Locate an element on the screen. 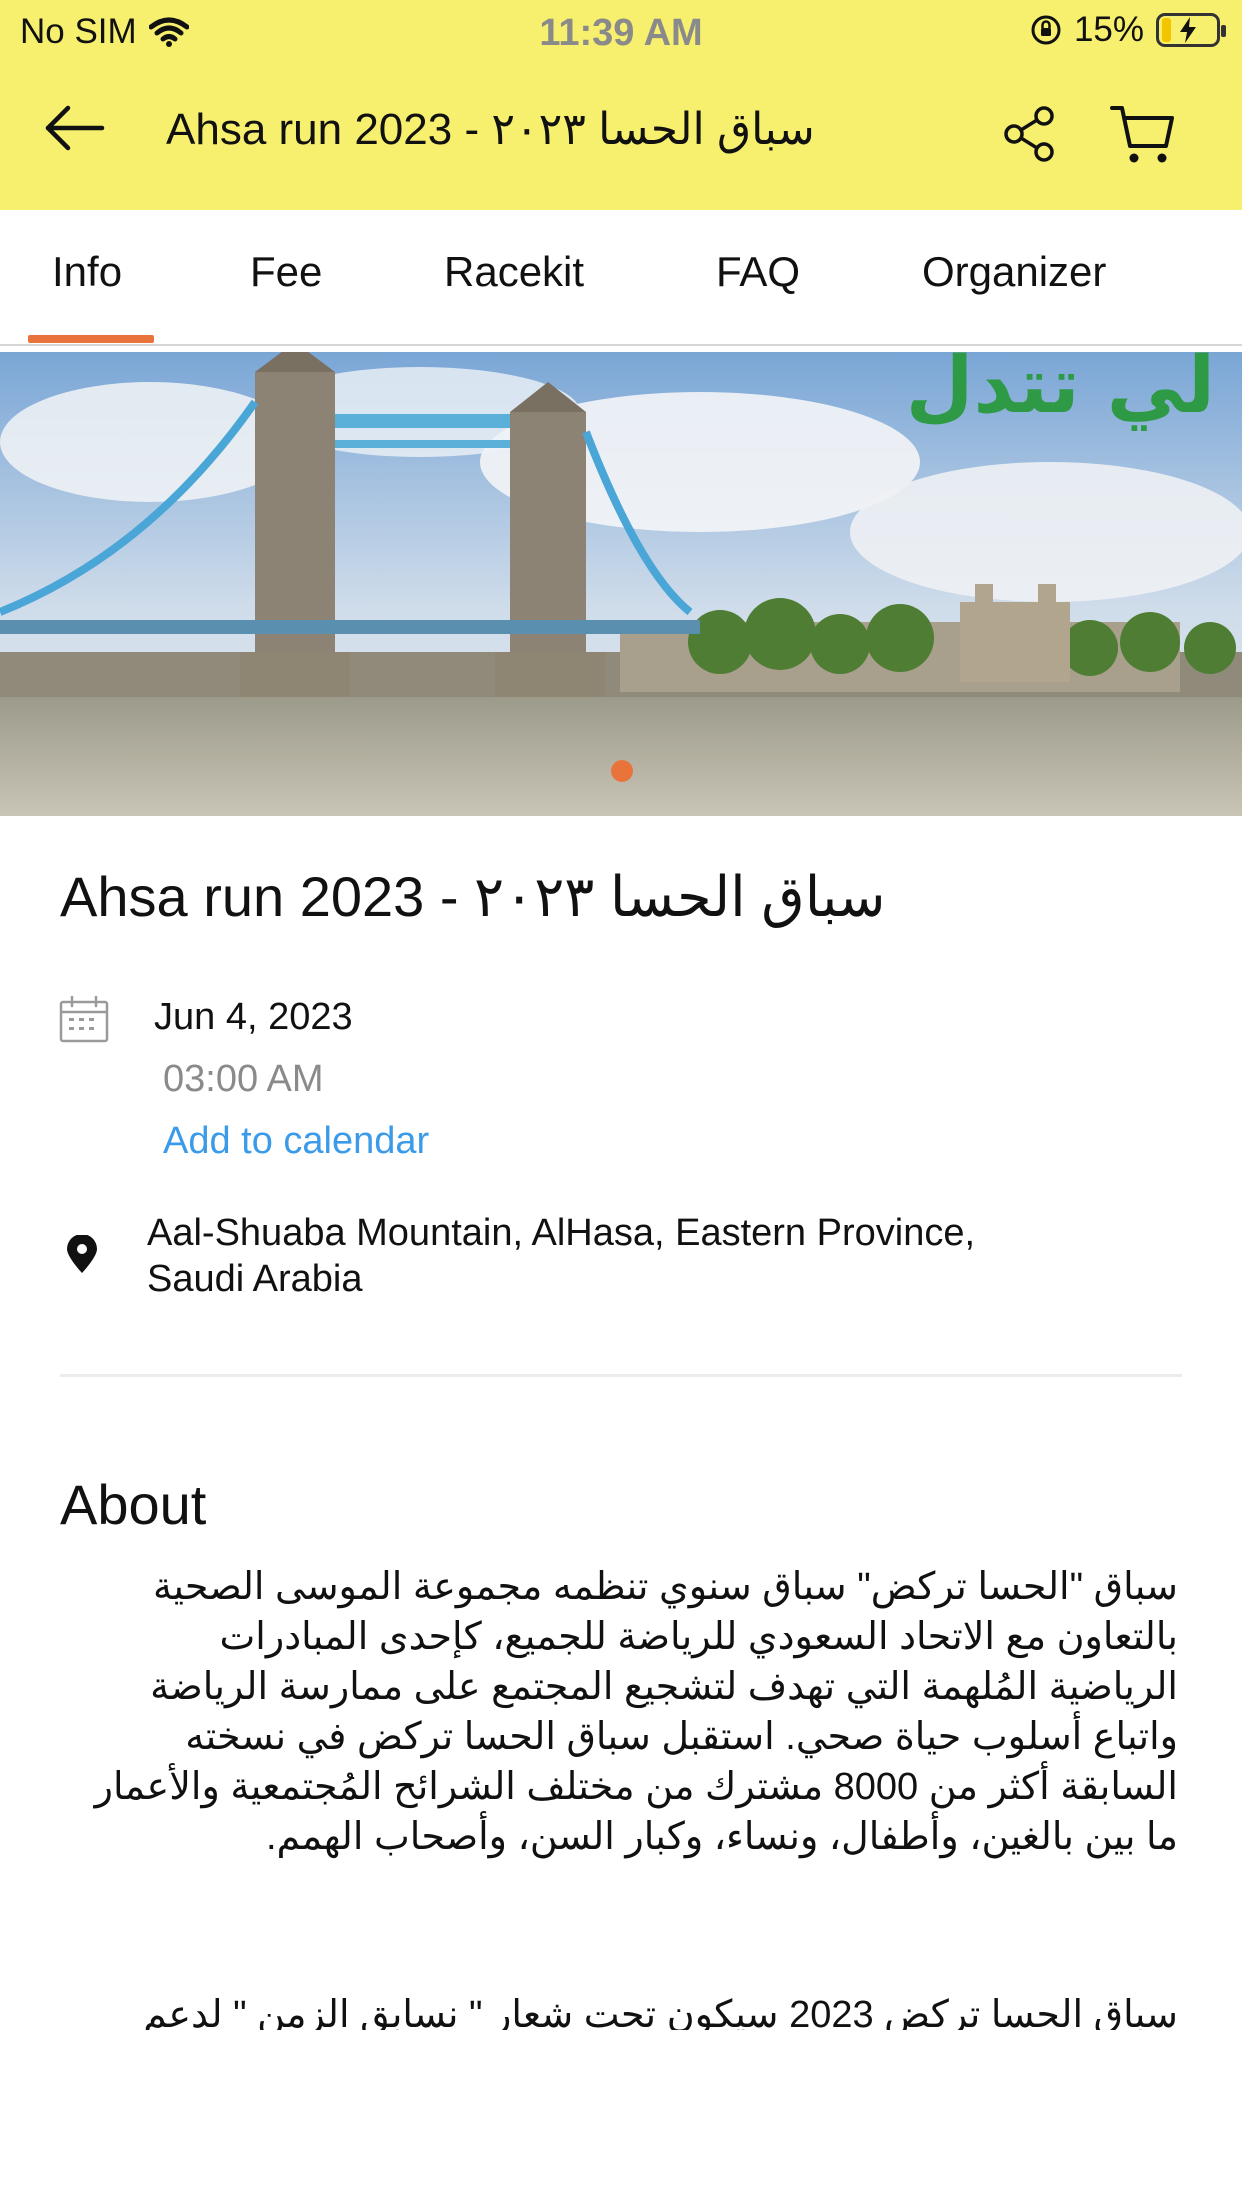 This screenshot has width=1242, height=2208. tab-organizer: Organizer is located at coordinates (1014, 272).